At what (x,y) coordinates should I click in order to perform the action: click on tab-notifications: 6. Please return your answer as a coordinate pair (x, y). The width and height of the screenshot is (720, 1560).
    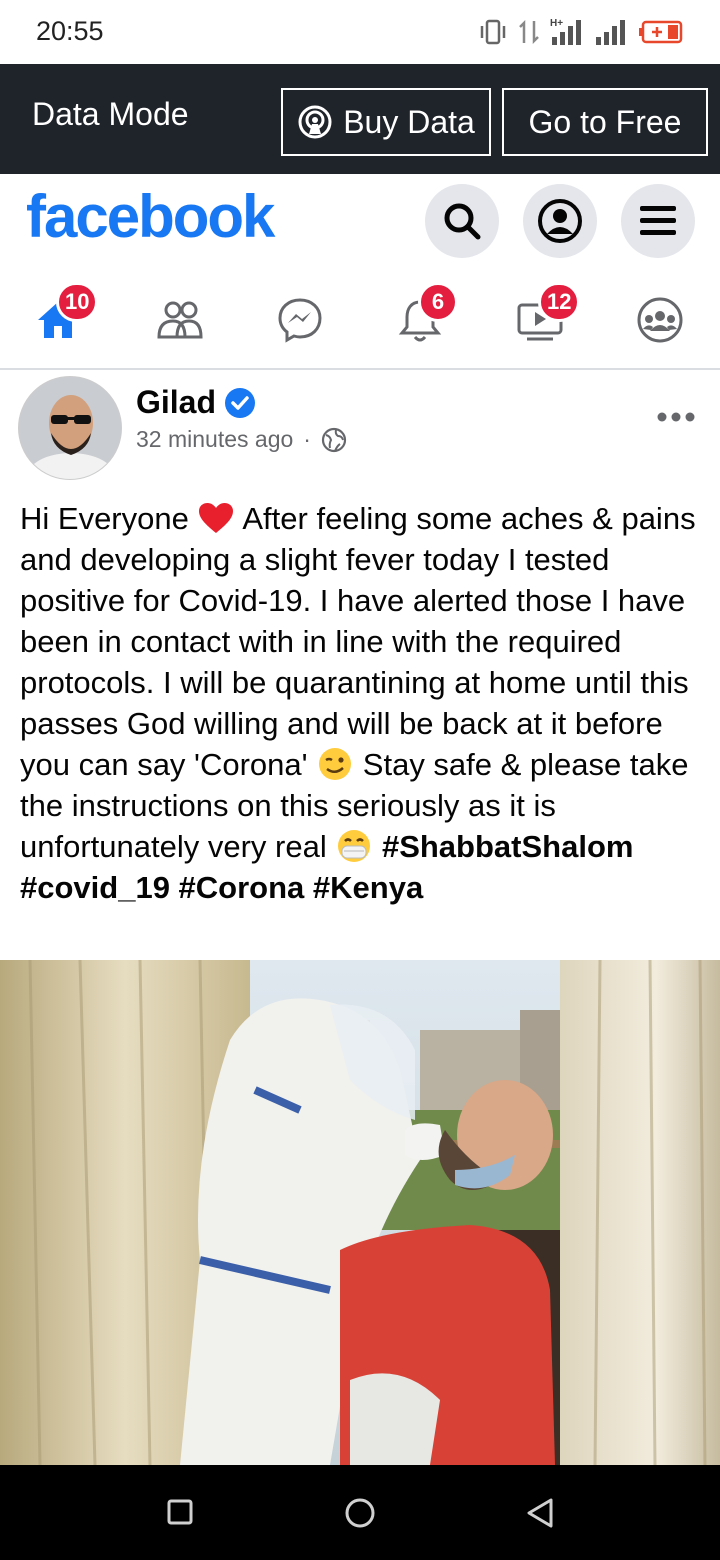
    Looking at the image, I should click on (424, 316).